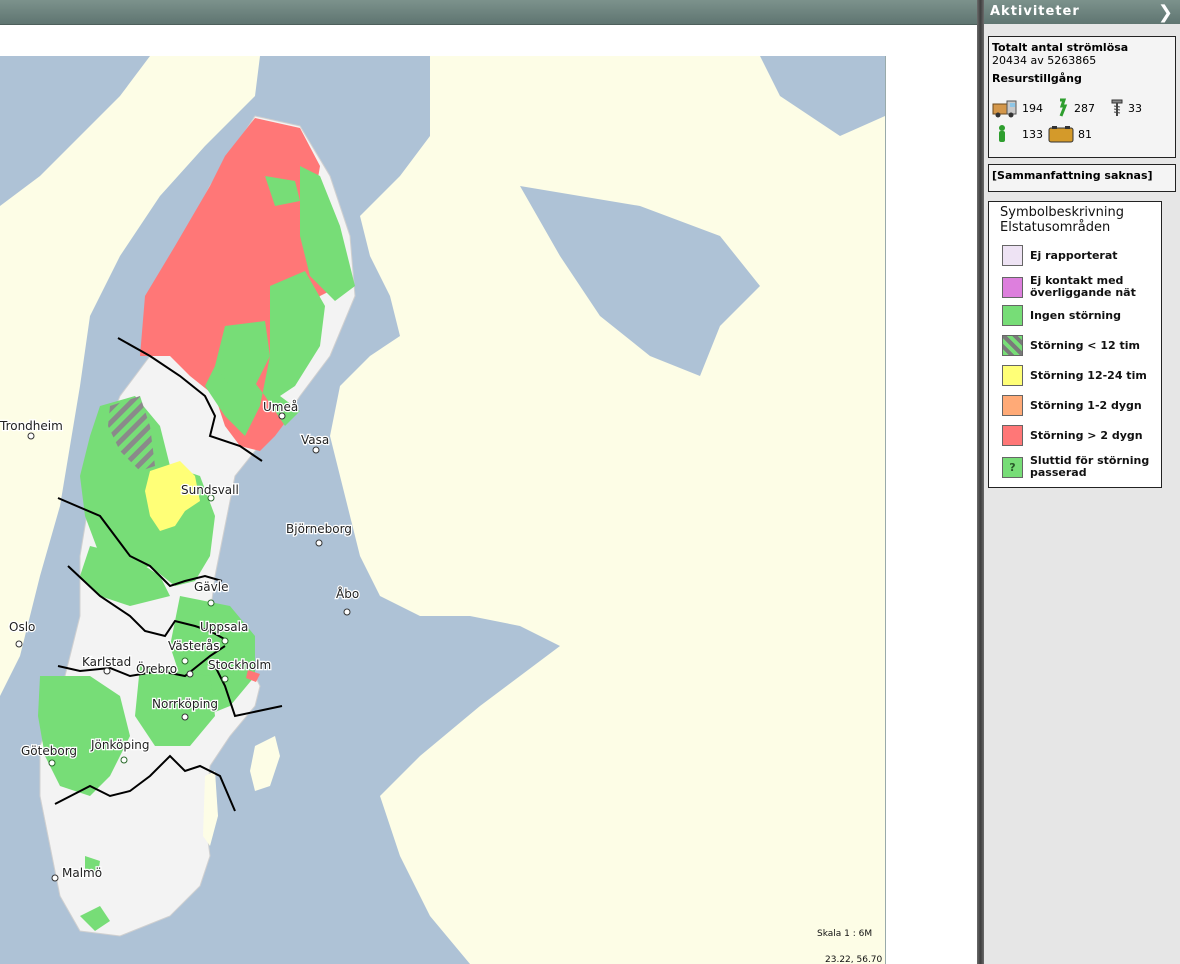 Image resolution: width=1180 pixels, height=964 pixels. I want to click on top-toolbar, so click(488, 12).